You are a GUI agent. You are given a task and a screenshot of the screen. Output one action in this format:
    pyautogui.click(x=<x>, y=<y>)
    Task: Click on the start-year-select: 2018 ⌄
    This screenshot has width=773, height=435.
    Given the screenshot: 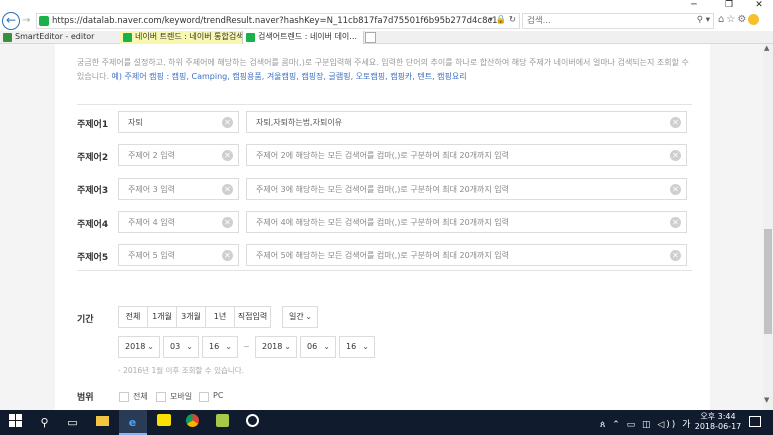 What is the action you would take?
    pyautogui.click(x=139, y=347)
    